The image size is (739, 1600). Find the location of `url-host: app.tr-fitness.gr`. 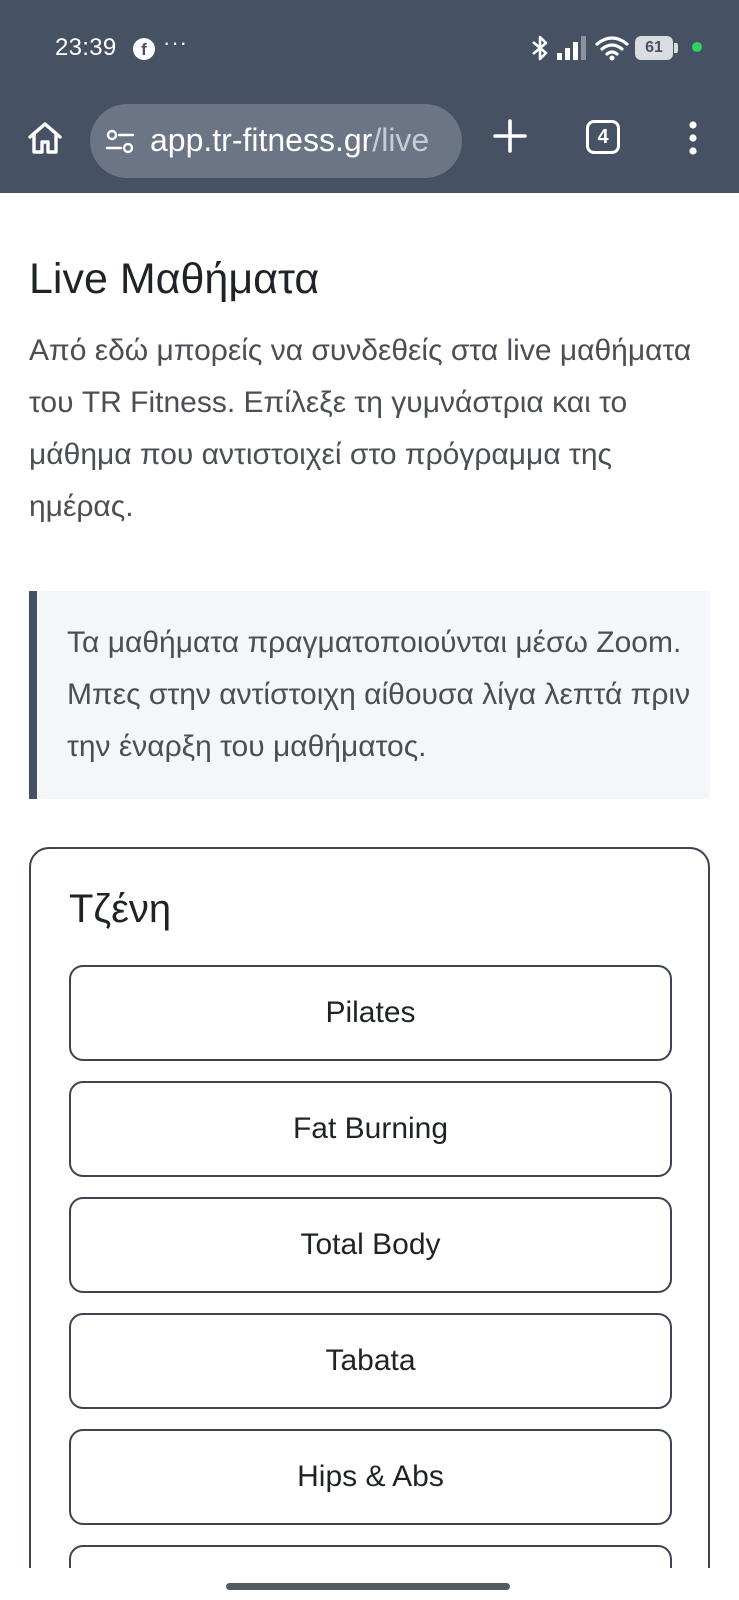

url-host: app.tr-fitness.gr is located at coordinates (261, 140).